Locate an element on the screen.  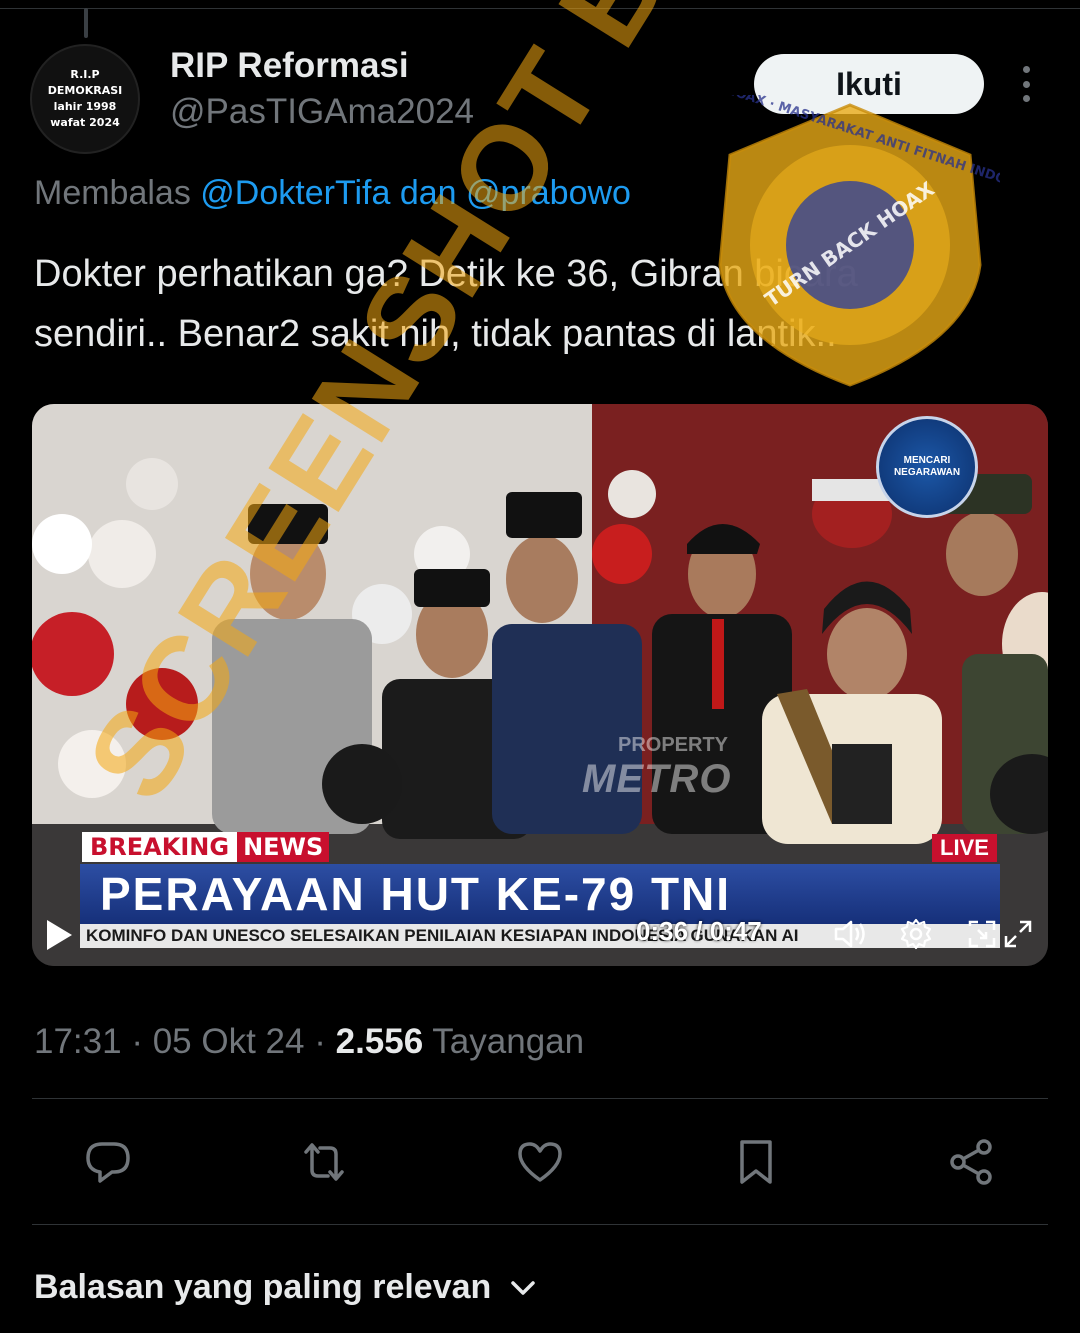
user-handle: @PasTIGAma2024 is located at coordinates (322, 112).